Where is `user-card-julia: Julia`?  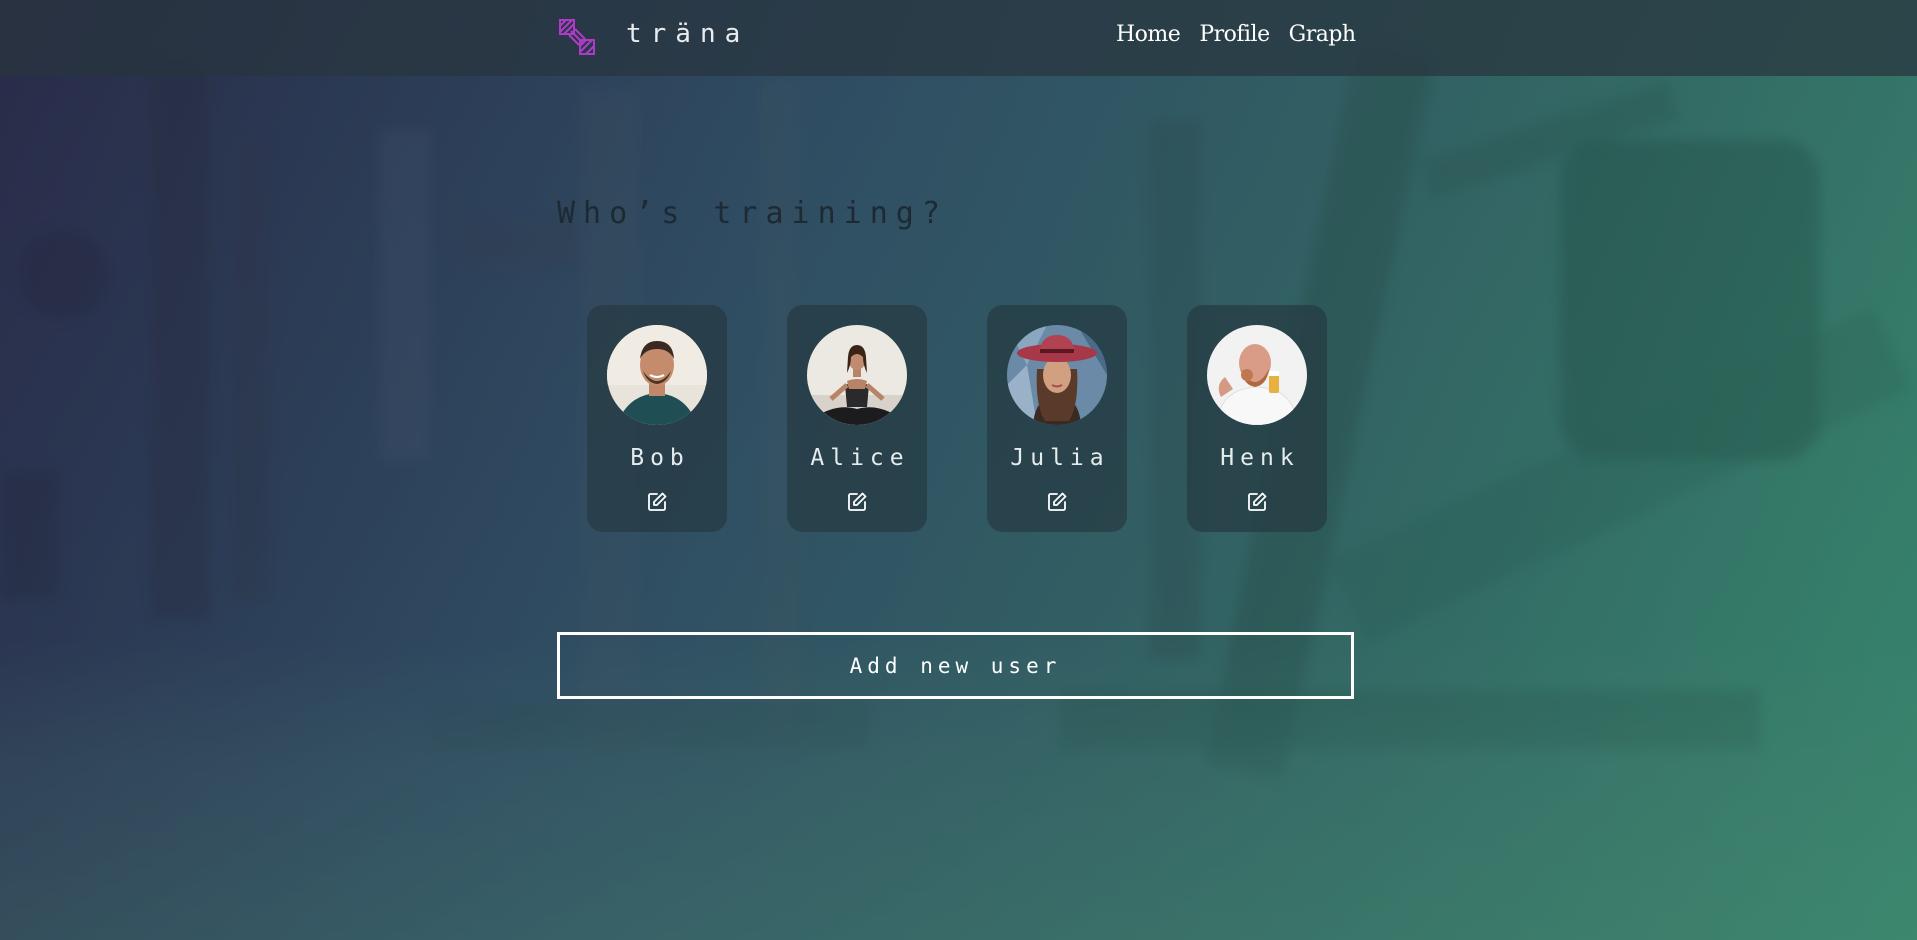 user-card-julia: Julia is located at coordinates (1057, 418).